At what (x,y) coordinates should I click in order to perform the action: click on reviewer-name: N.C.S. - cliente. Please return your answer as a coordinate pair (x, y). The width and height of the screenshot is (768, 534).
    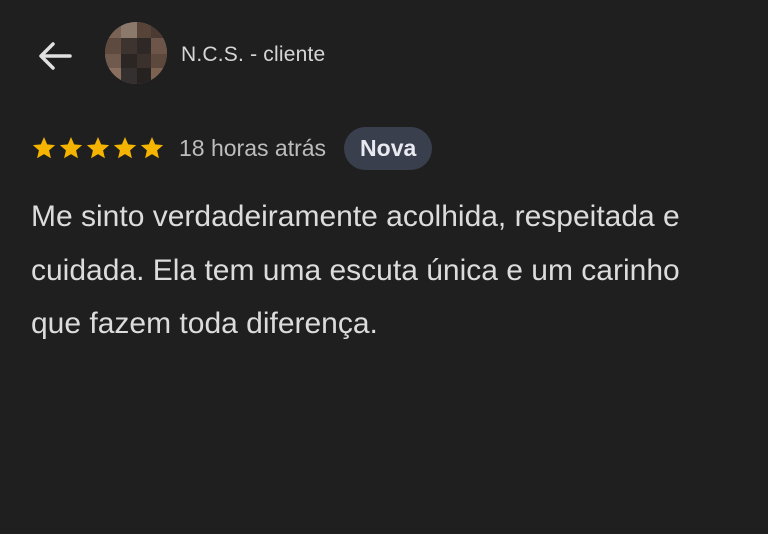
    Looking at the image, I should click on (253, 55).